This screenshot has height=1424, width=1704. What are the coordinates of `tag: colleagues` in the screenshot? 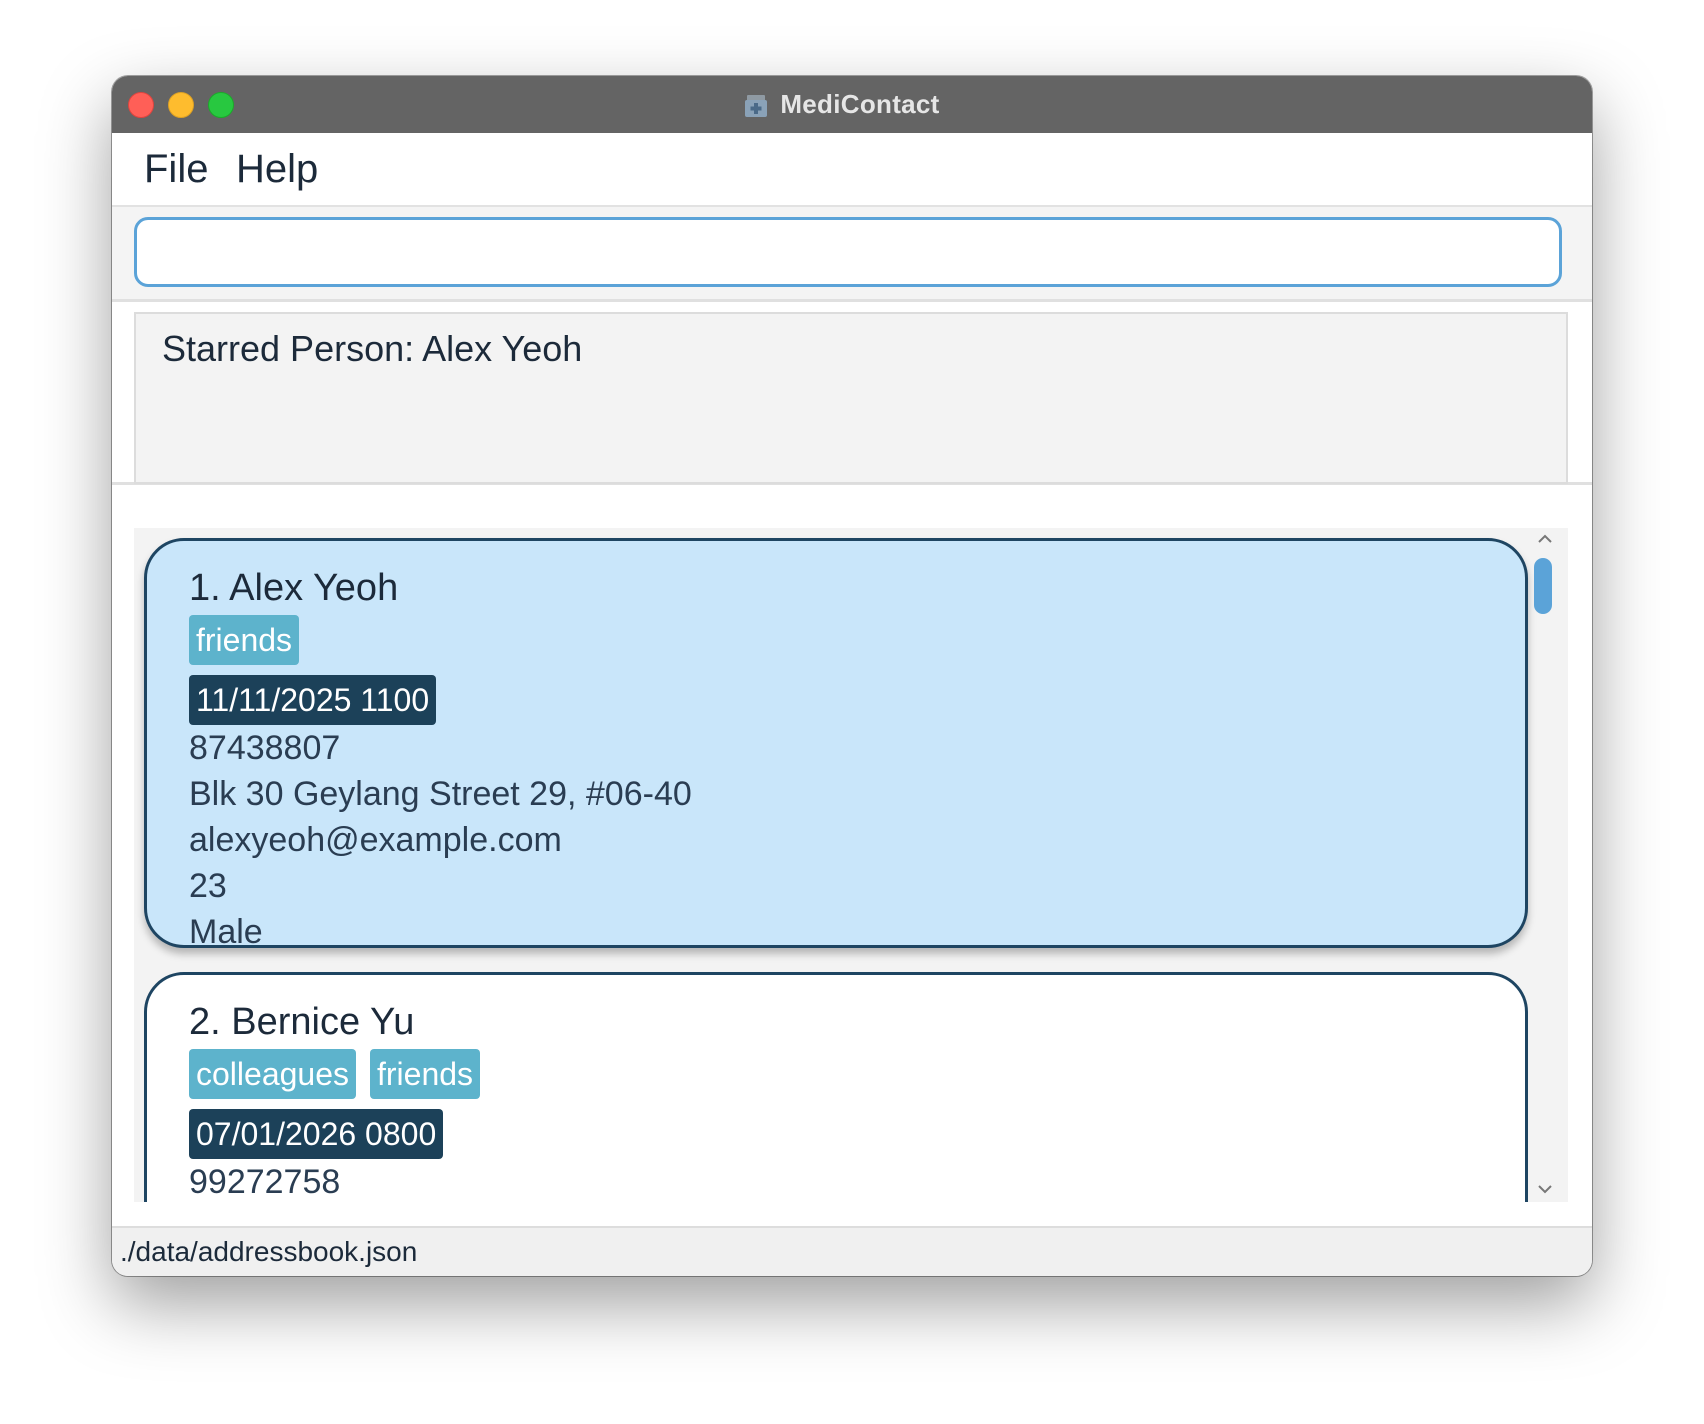 It's located at (272, 1074).